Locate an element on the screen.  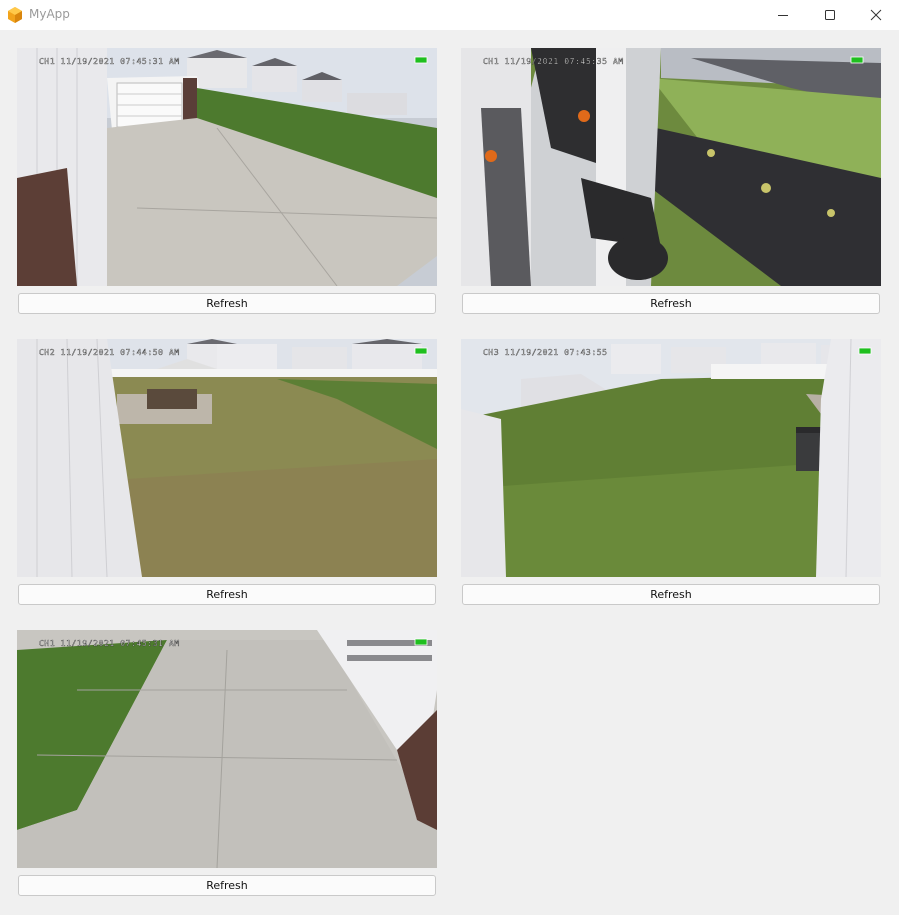
close-button is located at coordinates (876, 15).